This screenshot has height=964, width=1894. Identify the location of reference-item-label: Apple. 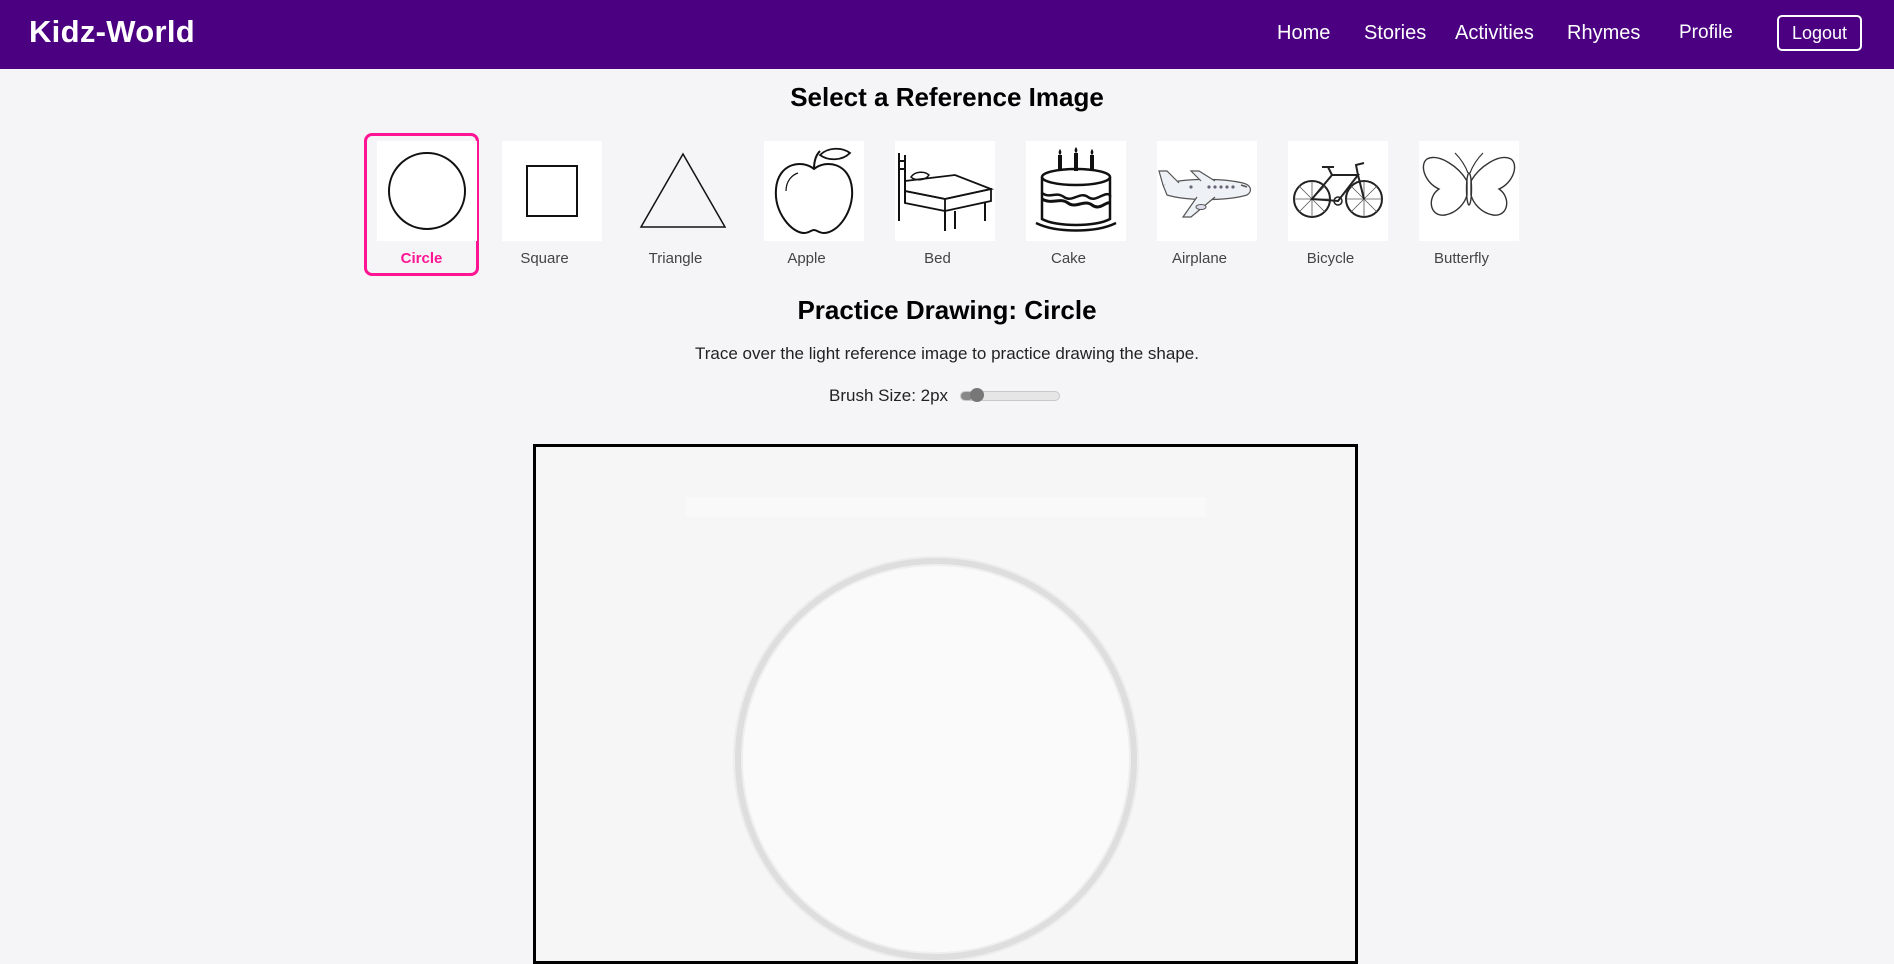
(806, 258).